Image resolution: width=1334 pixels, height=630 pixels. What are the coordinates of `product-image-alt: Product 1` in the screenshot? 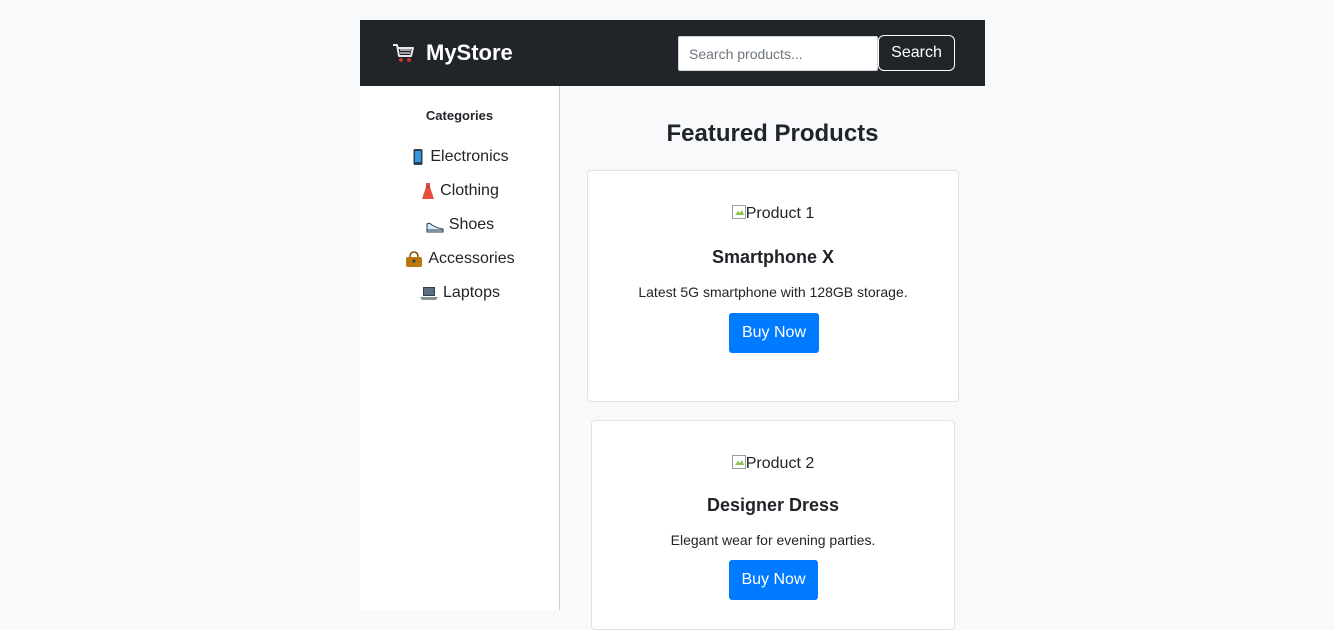 It's located at (780, 213).